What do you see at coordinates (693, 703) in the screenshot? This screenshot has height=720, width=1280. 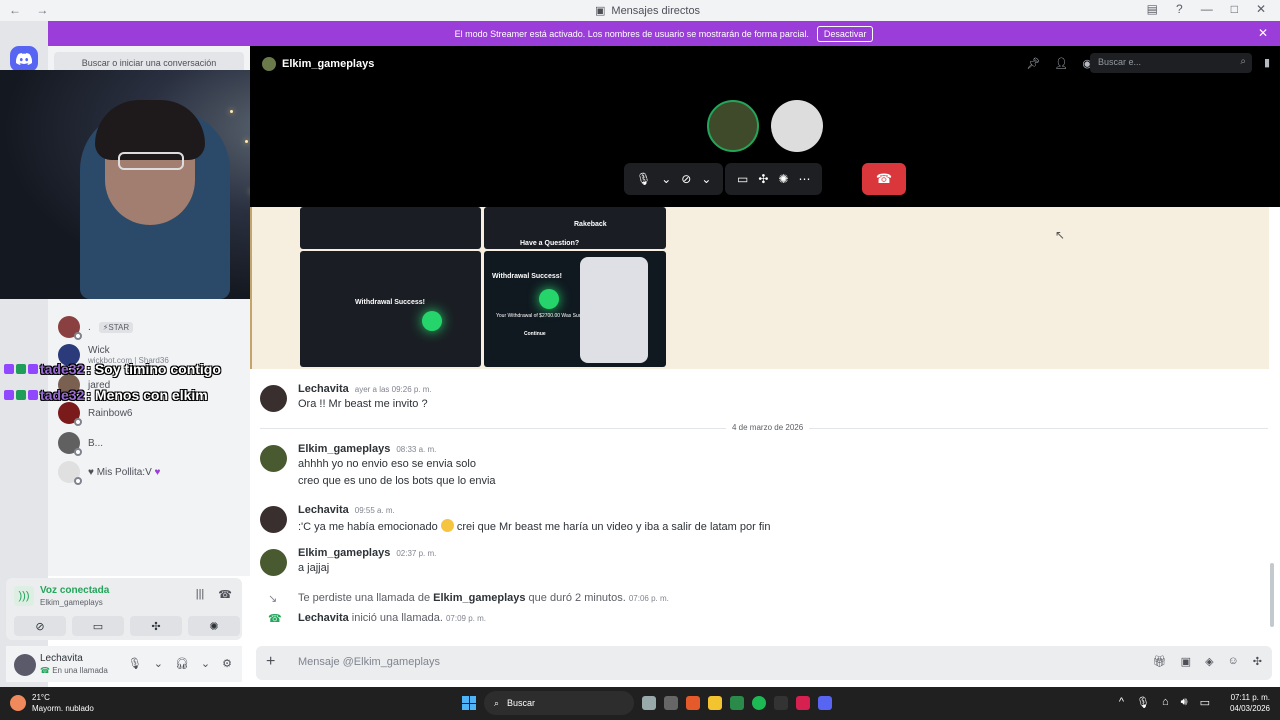 I see `brave-icon` at bounding box center [693, 703].